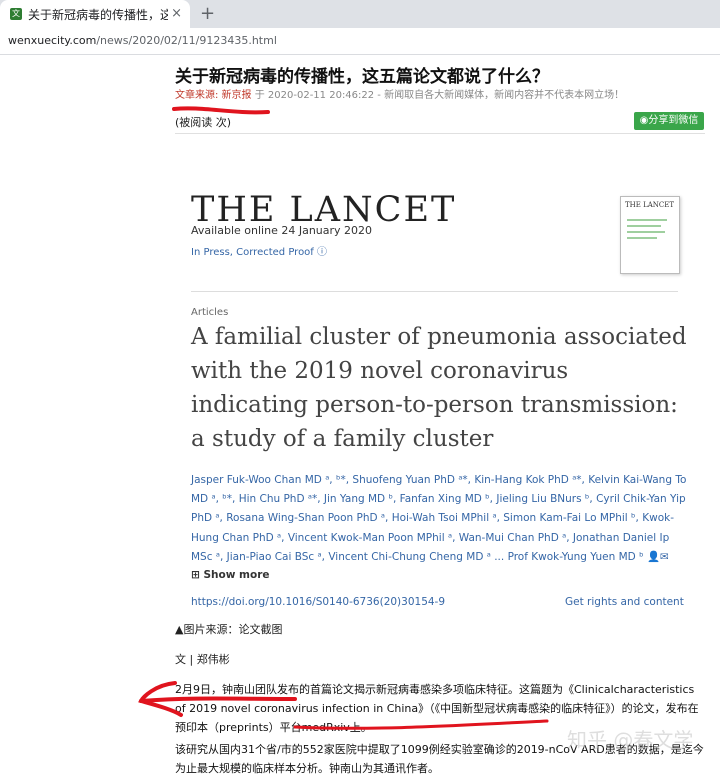 The height and width of the screenshot is (778, 720). Describe the element at coordinates (650, 205) in the screenshot. I see `cover-title: THE LANCET` at that location.